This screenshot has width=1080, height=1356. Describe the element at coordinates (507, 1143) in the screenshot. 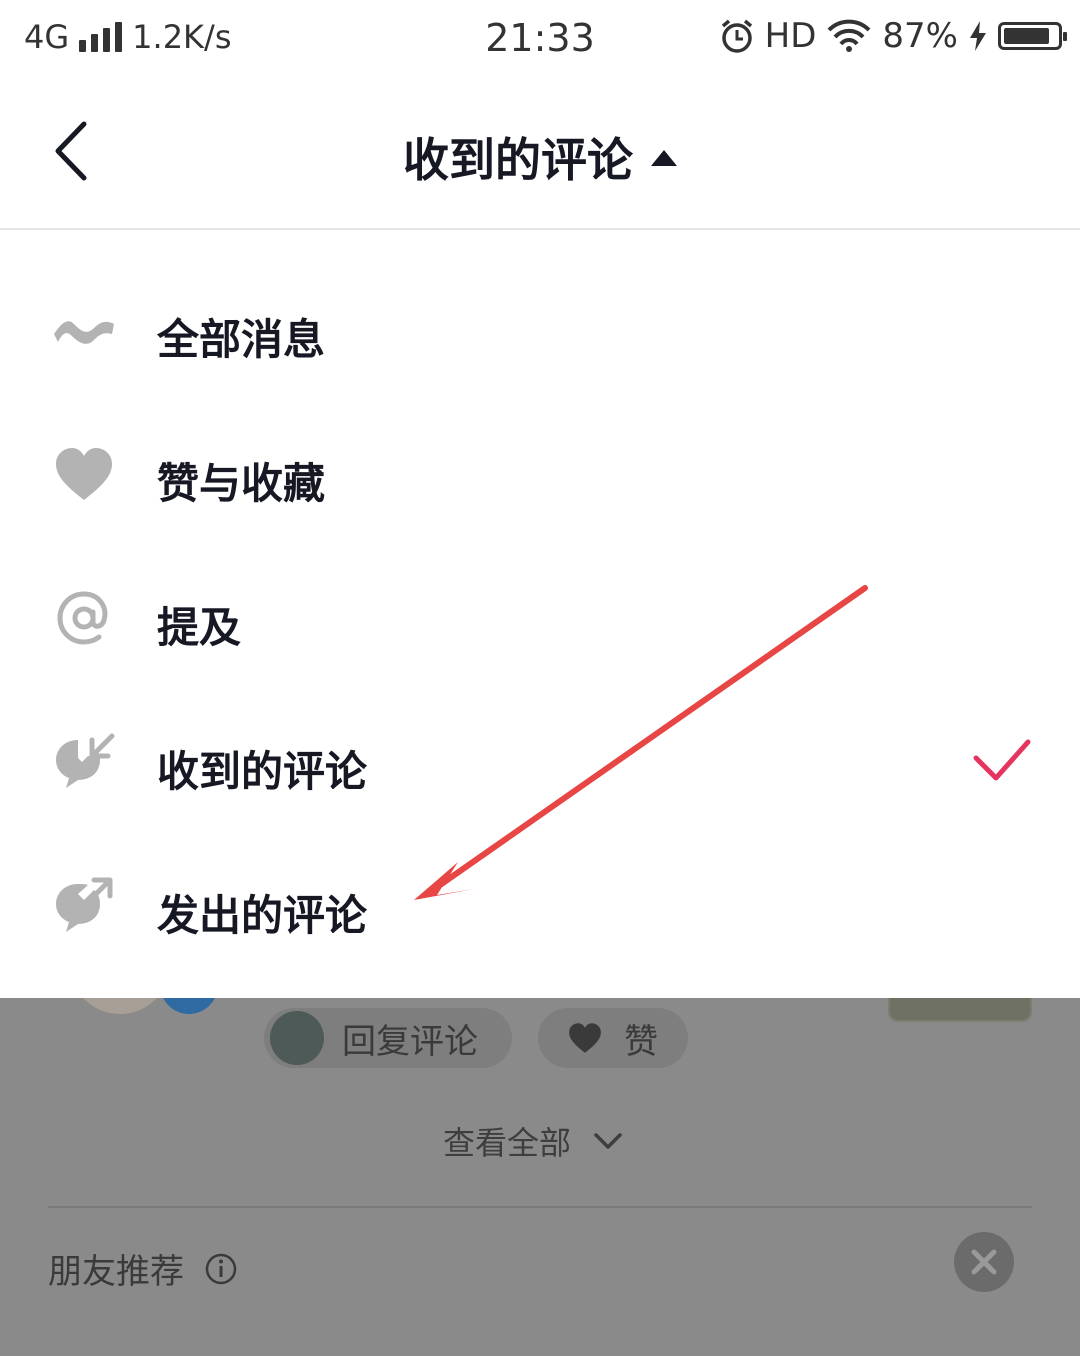

I see `view-all-label: 查看全部` at that location.